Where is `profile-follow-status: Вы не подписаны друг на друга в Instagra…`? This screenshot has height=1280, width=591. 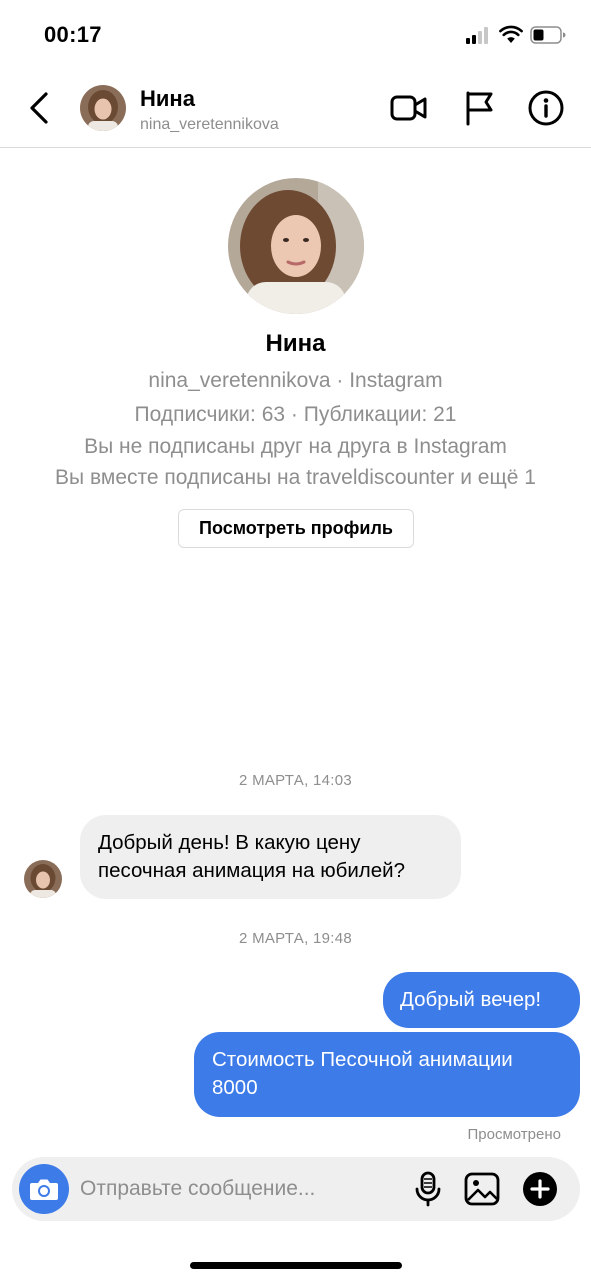
profile-follow-status: Вы не подписаны друг на друга в Instagra… is located at coordinates (295, 446).